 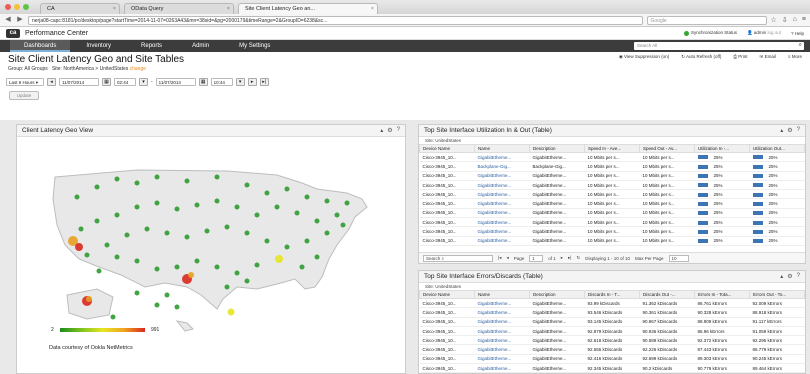 I want to click on next-range-button: ▸, so click(x=252, y=82).